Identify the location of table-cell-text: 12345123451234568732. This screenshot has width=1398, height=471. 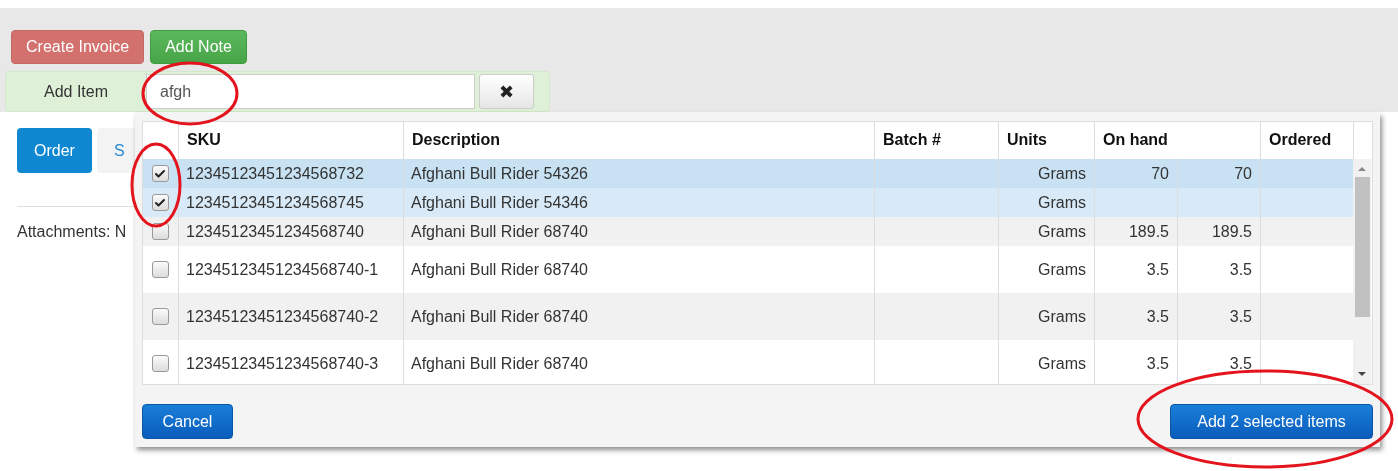
(275, 173).